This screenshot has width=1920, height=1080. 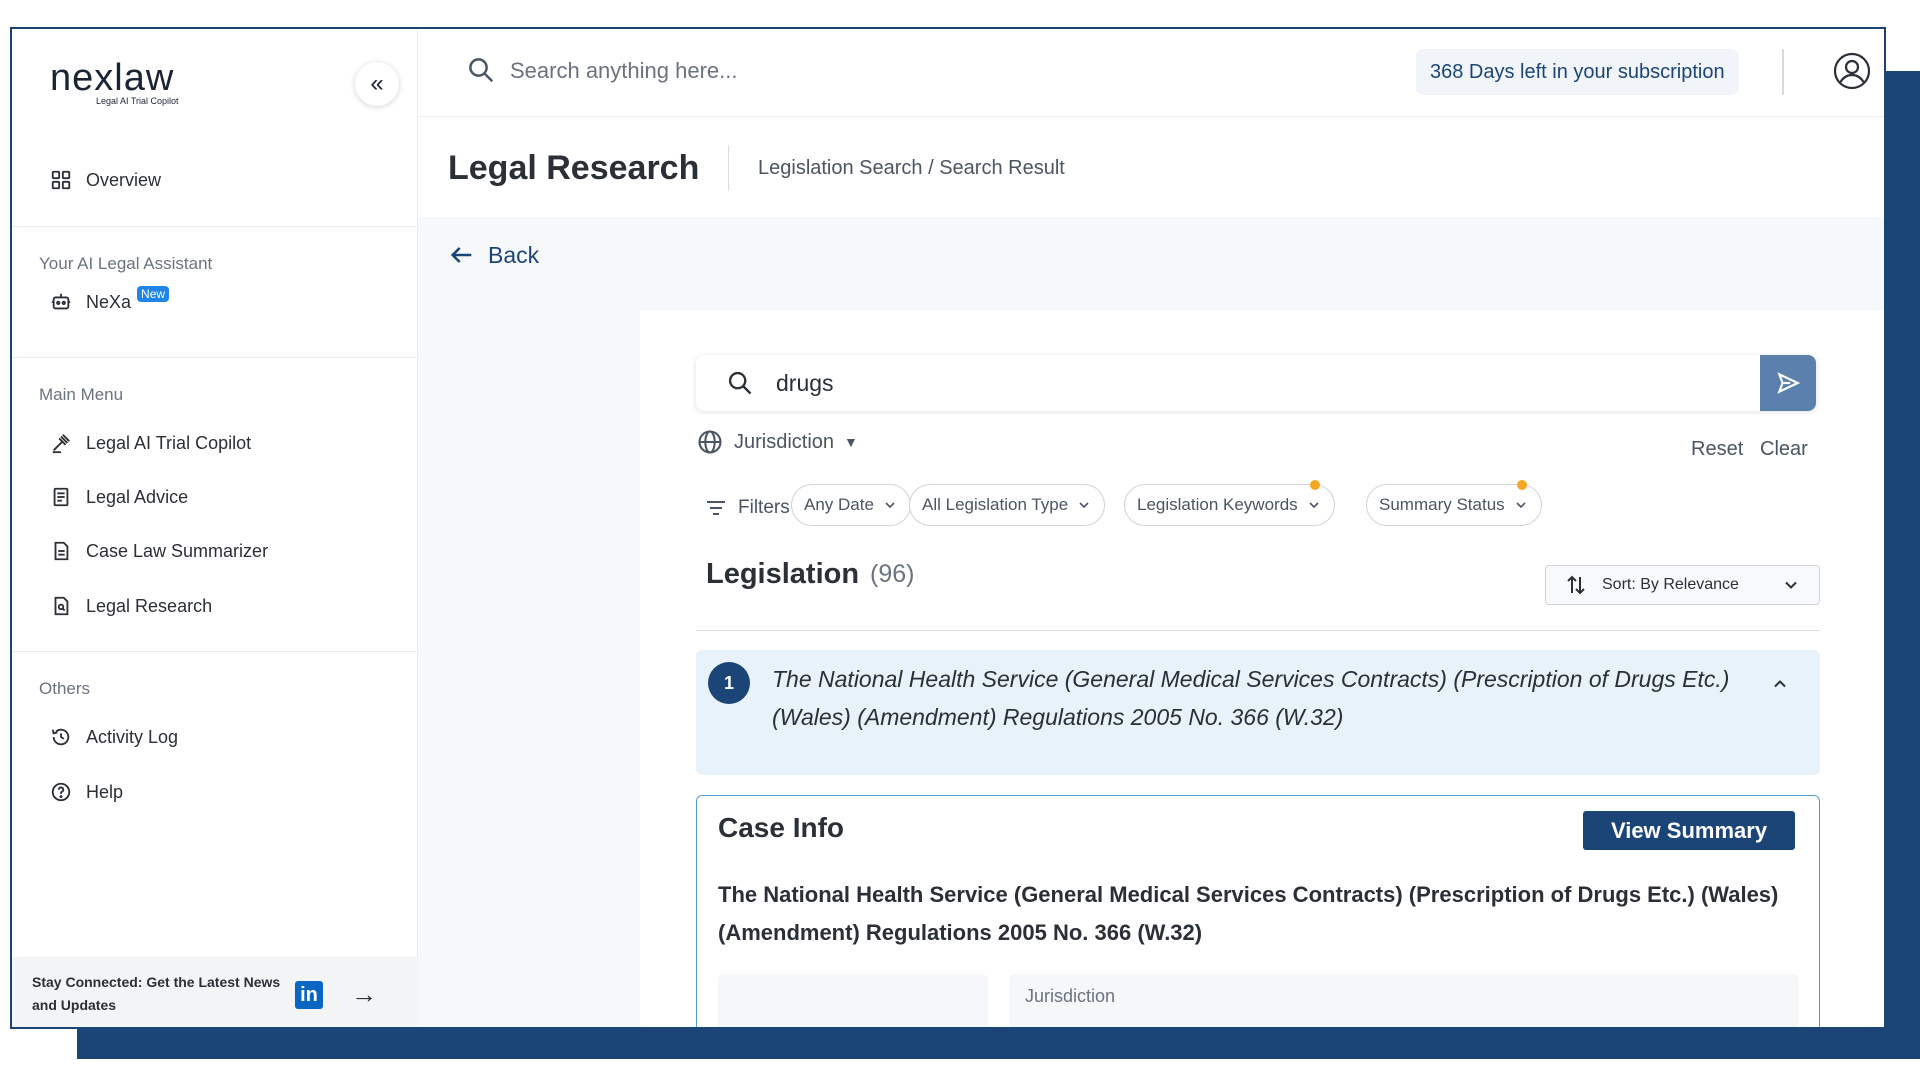 I want to click on sidebar-item-help: Help, so click(x=86, y=792).